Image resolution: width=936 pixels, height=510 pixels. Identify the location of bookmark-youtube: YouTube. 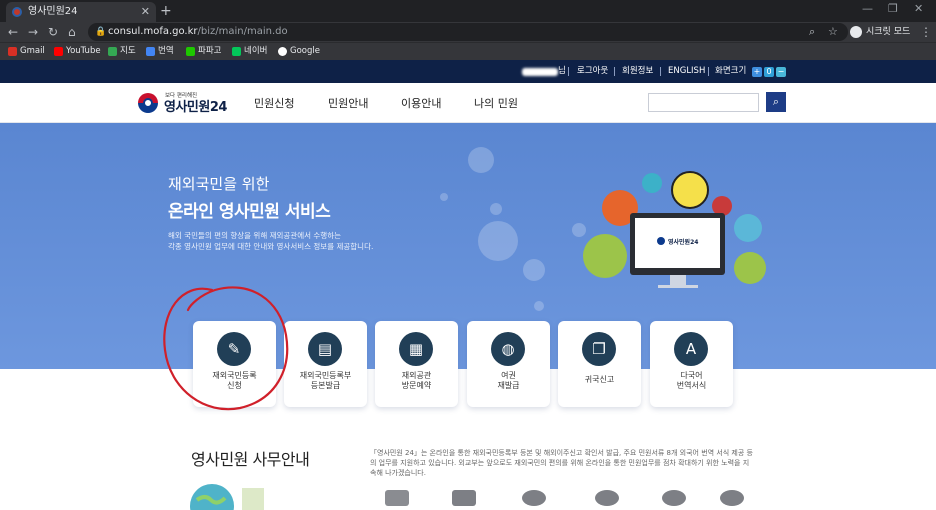
(77, 51).